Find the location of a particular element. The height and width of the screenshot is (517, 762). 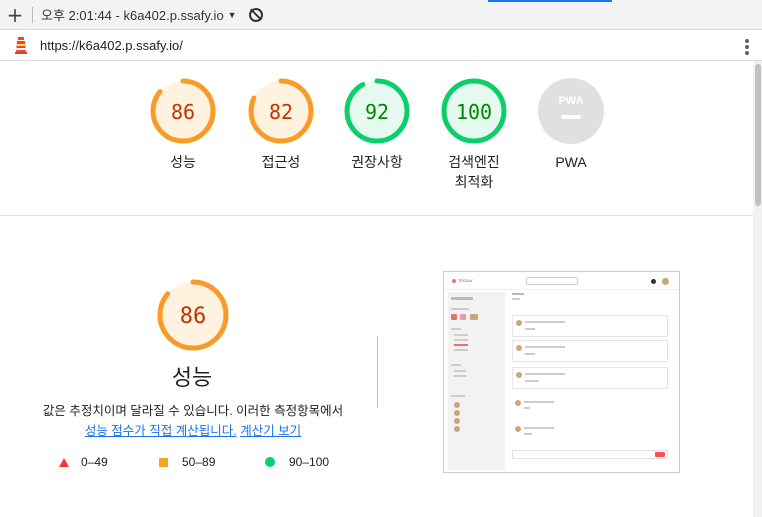

gauge-pwa: PWA PWA is located at coordinates (571, 125).